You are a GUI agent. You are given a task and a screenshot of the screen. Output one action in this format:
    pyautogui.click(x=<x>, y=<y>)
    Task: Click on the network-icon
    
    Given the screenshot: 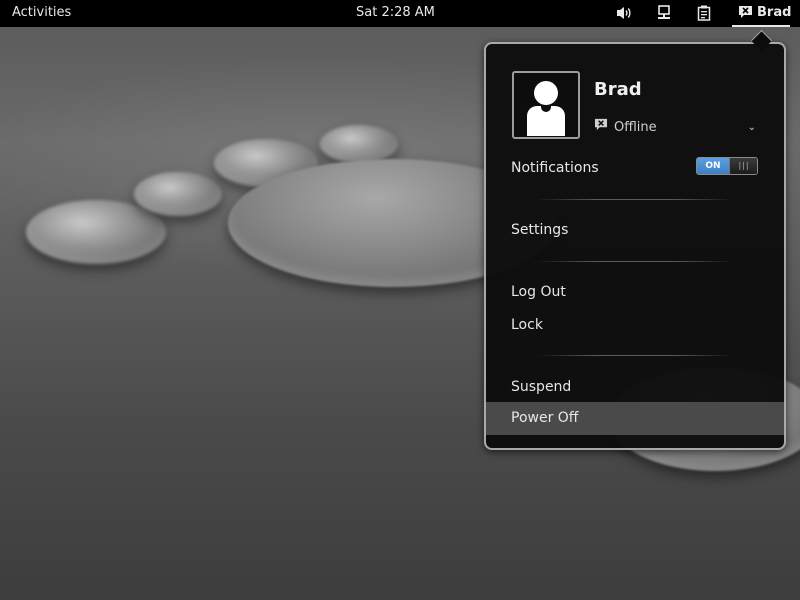 What is the action you would take?
    pyautogui.click(x=664, y=15)
    